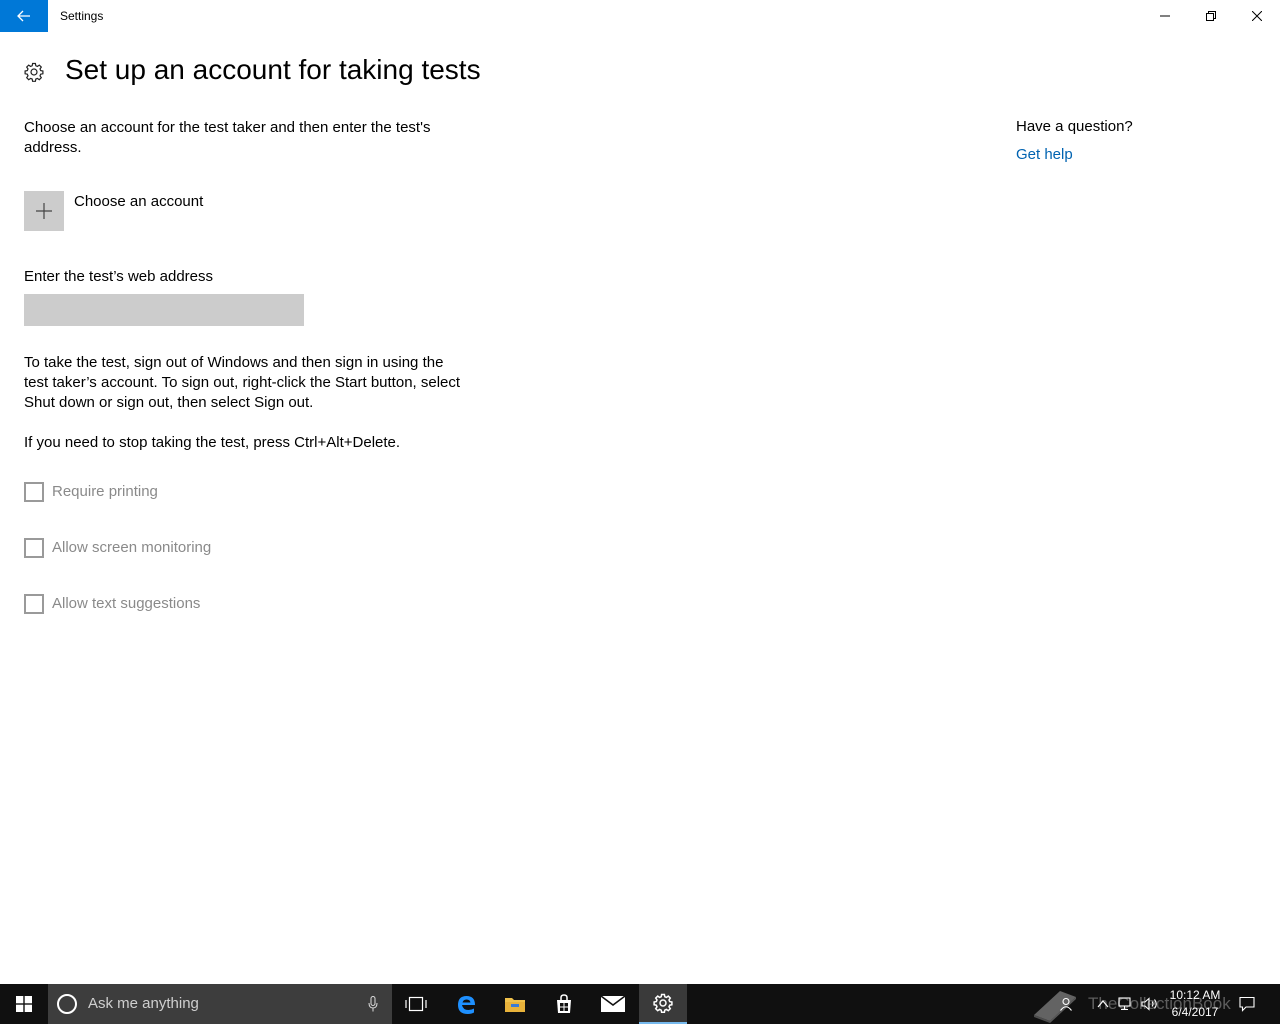 The width and height of the screenshot is (1280, 1024). What do you see at coordinates (1066, 1004) in the screenshot?
I see `people-icon` at bounding box center [1066, 1004].